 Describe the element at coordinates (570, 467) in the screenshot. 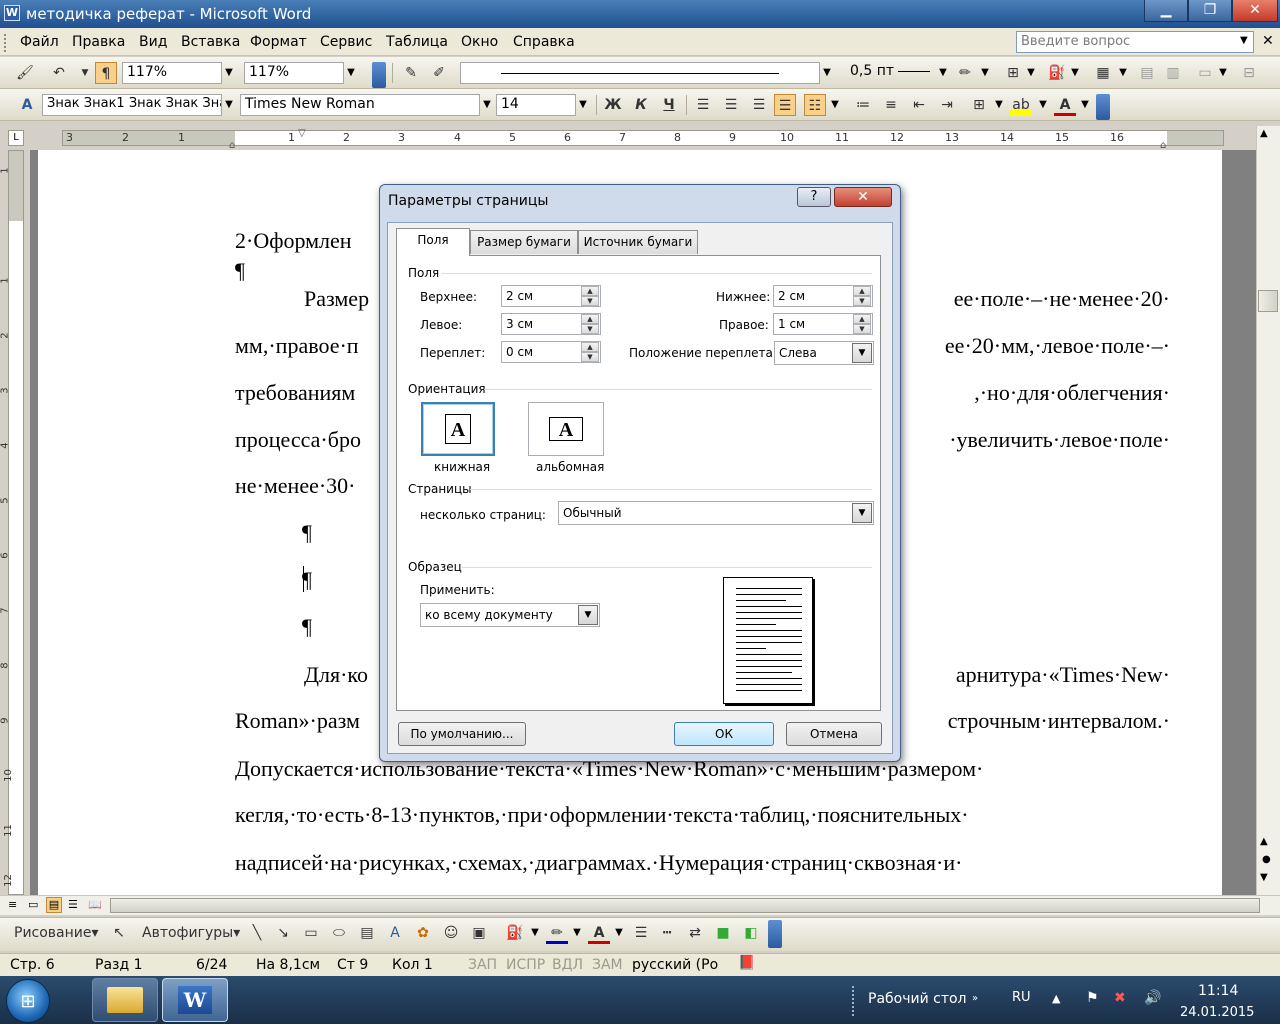

I see `landscape-label: альбомная` at that location.